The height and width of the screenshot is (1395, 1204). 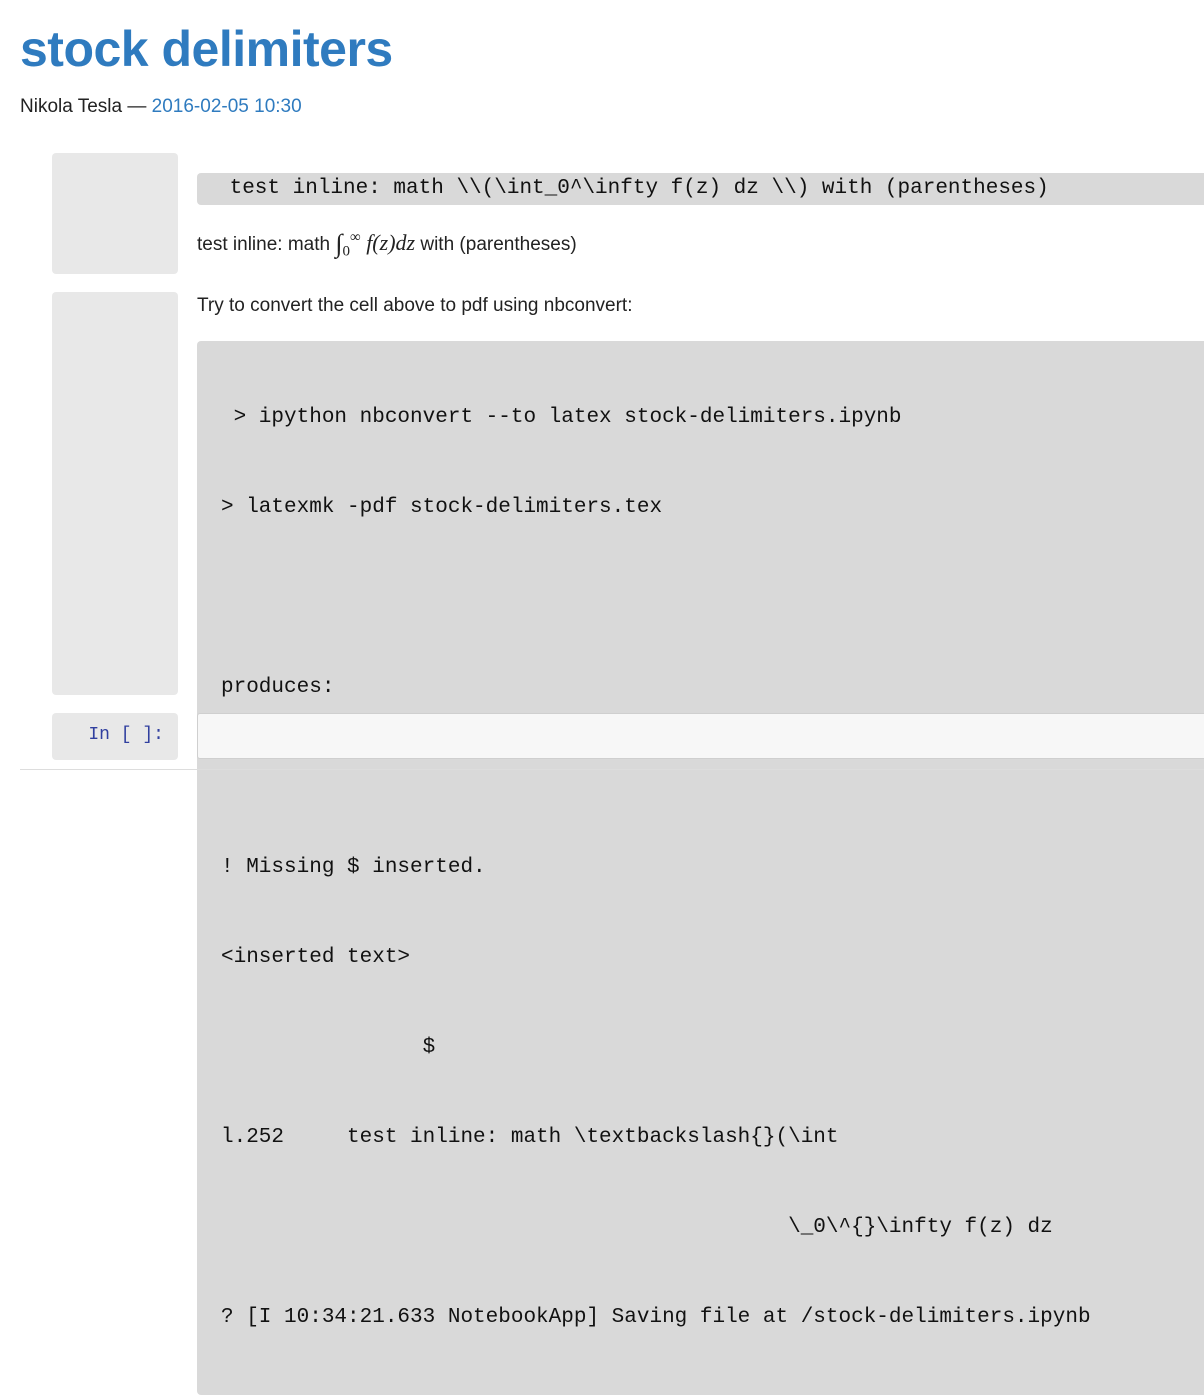 What do you see at coordinates (355, 237) in the screenshot?
I see `math-upper-bound: ∞` at bounding box center [355, 237].